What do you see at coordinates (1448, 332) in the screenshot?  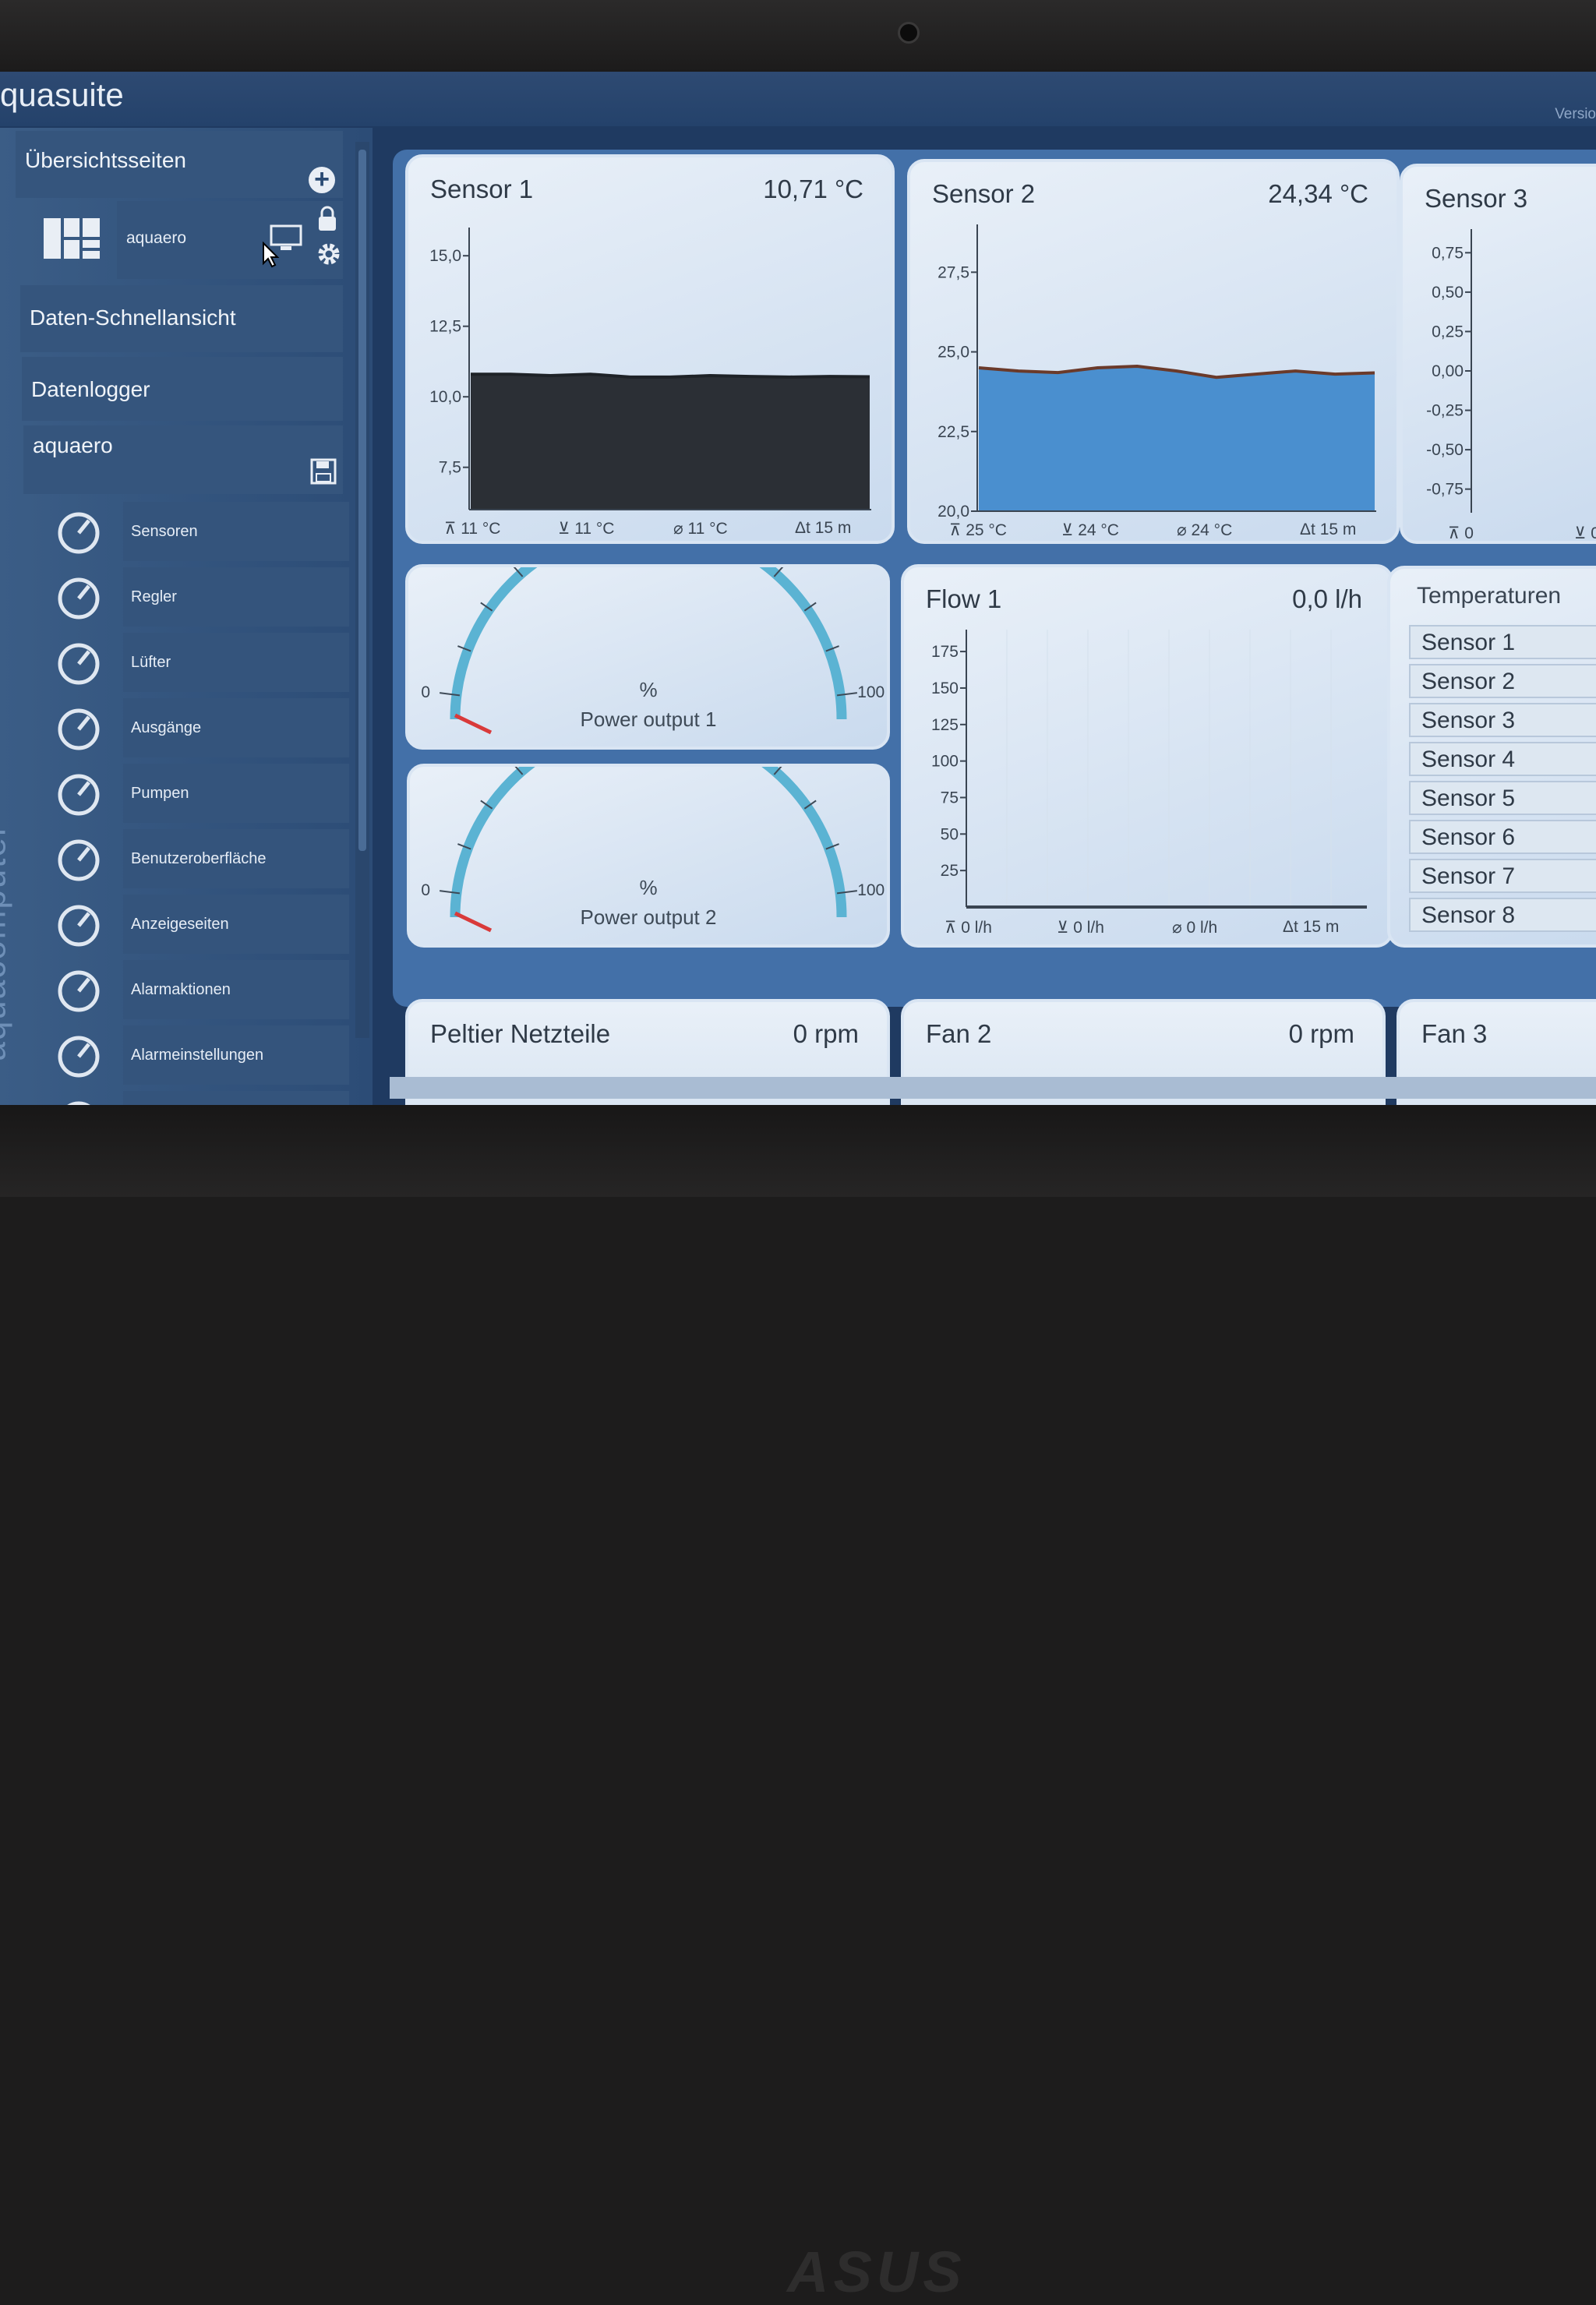 I see `y-tick-label: 0,25` at bounding box center [1448, 332].